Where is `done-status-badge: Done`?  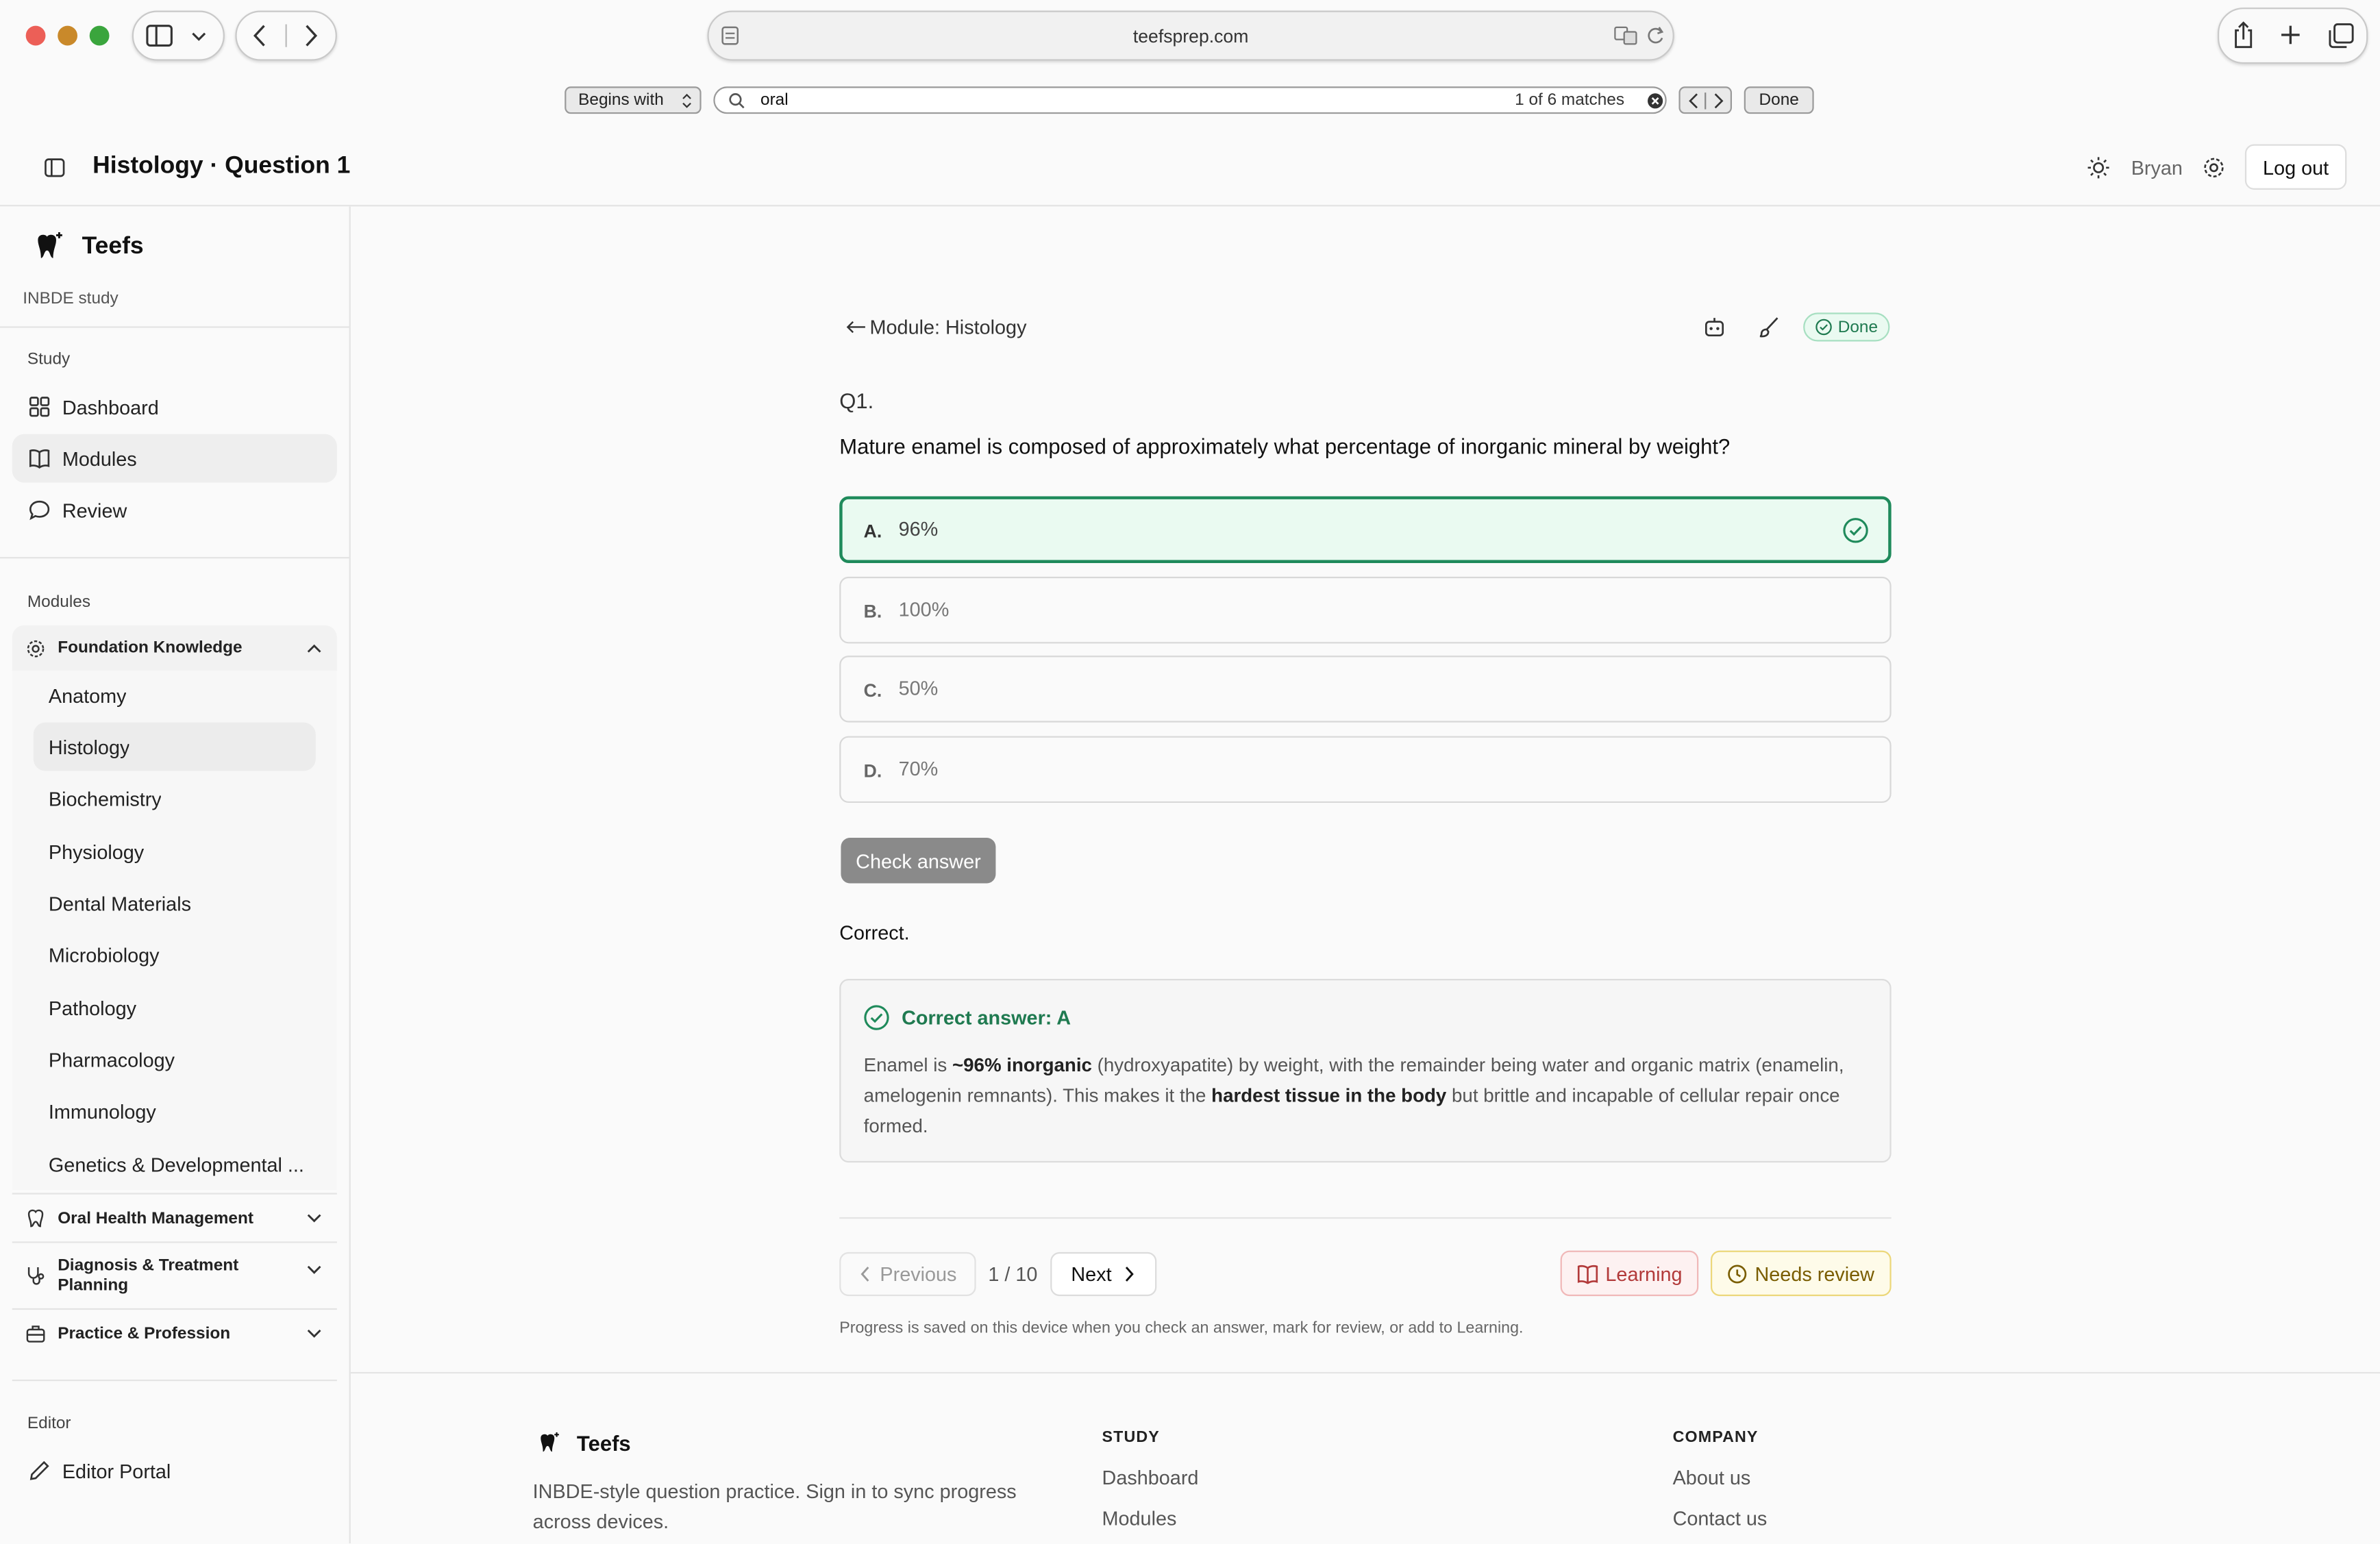
done-status-badge: Done is located at coordinates (1846, 327).